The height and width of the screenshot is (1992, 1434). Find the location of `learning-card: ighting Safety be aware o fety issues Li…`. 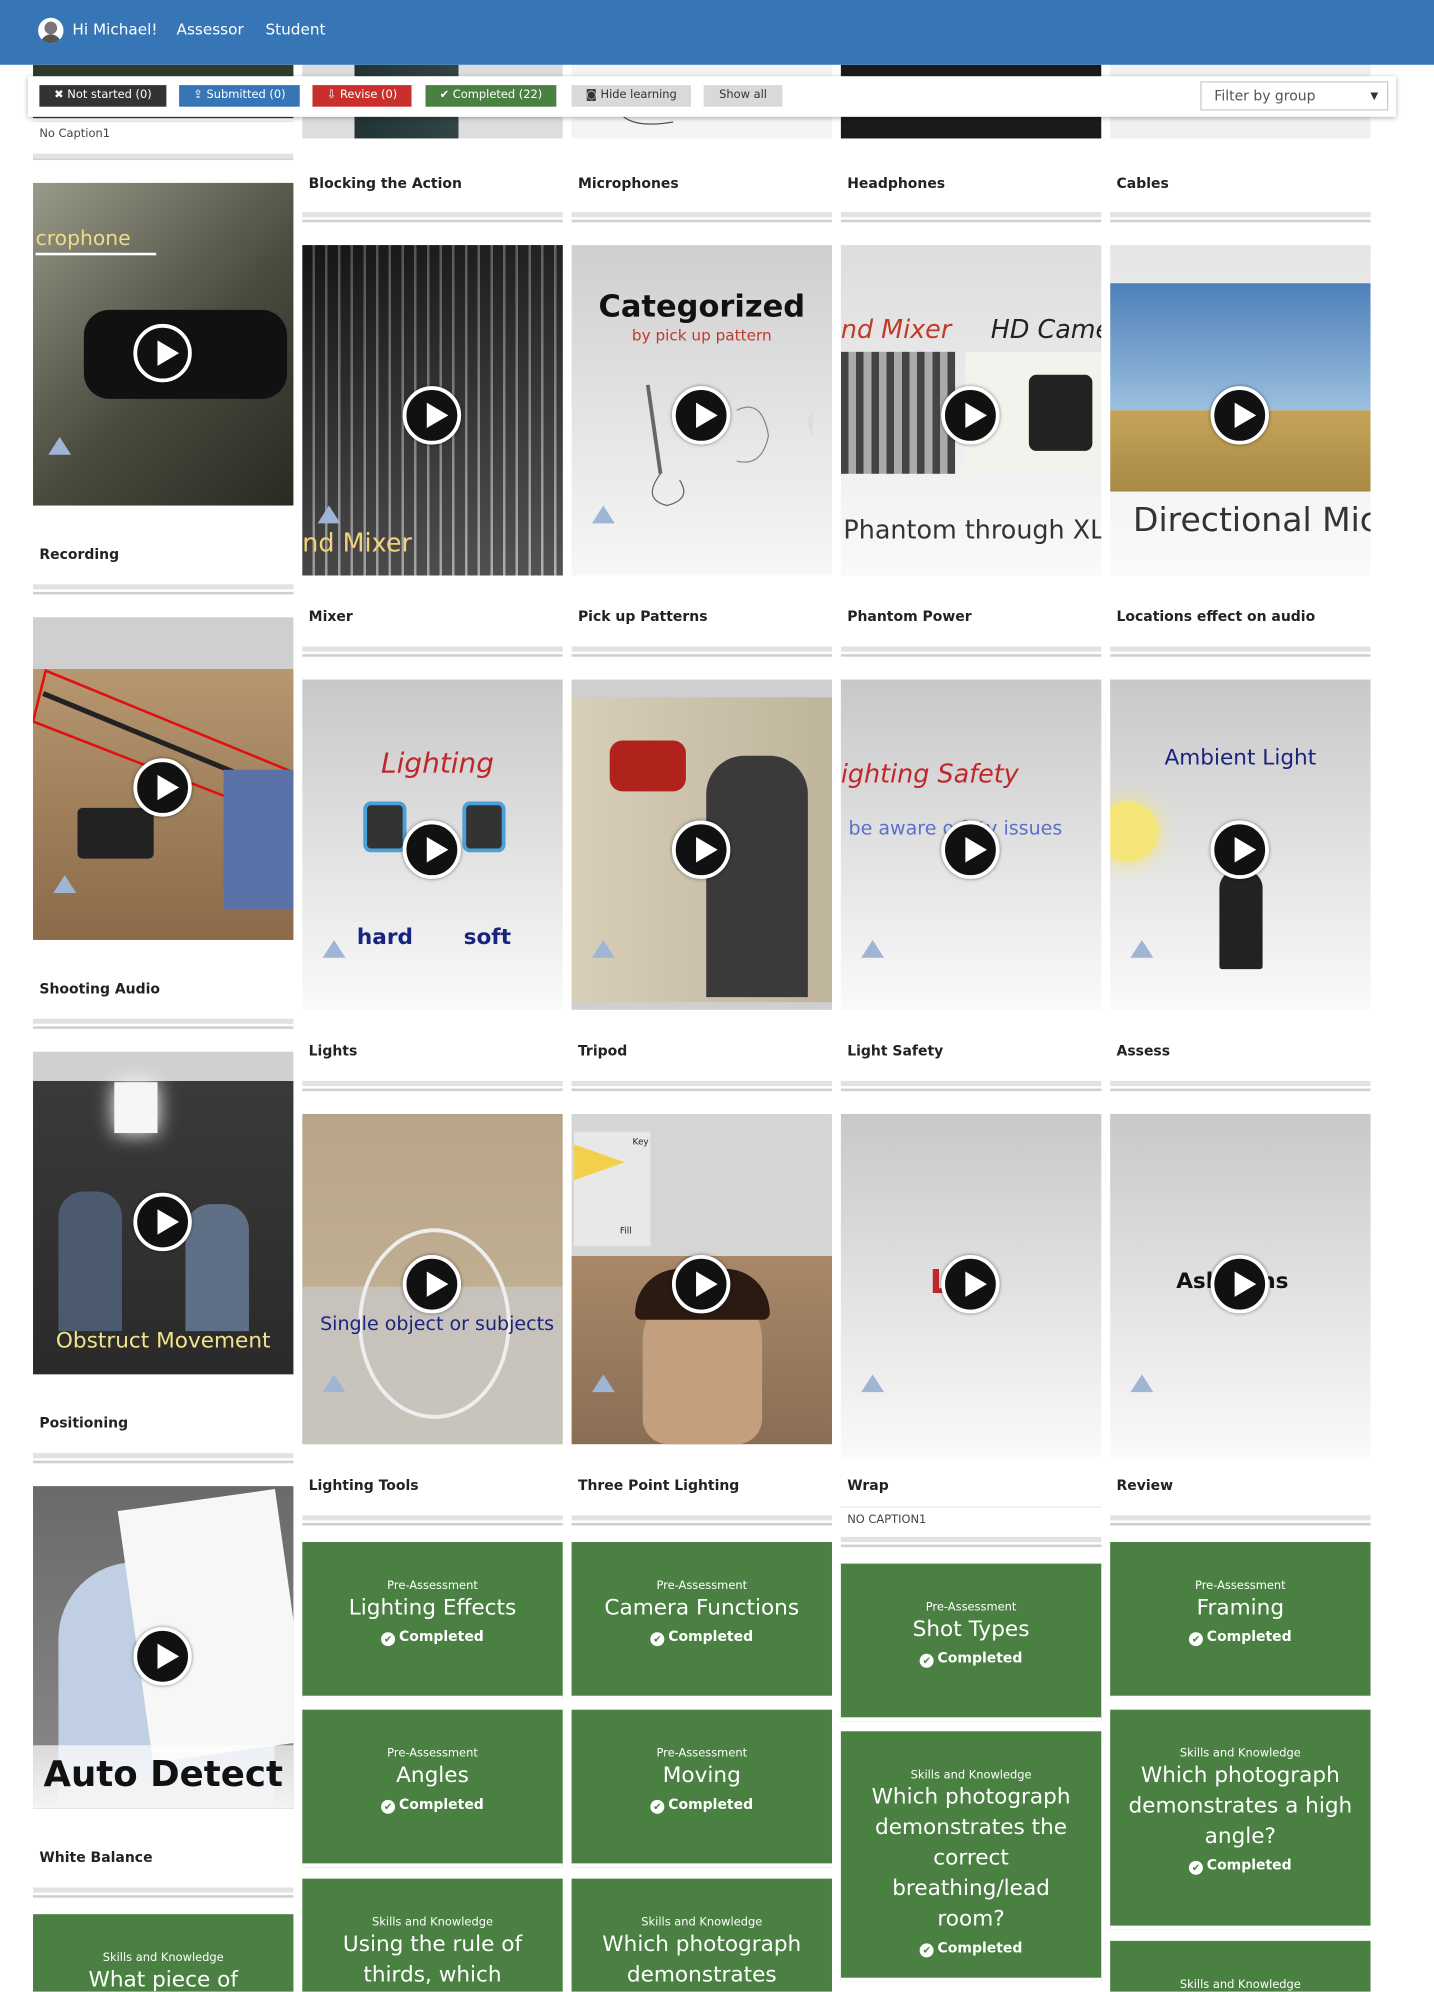

learning-card: ighting Safety be aware o fety issues Li… is located at coordinates (971, 885).